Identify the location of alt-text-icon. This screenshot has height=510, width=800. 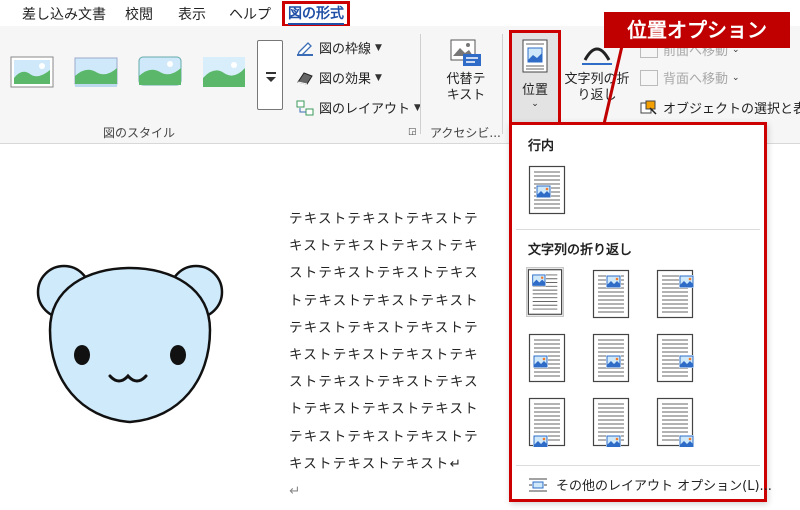
(465, 52).